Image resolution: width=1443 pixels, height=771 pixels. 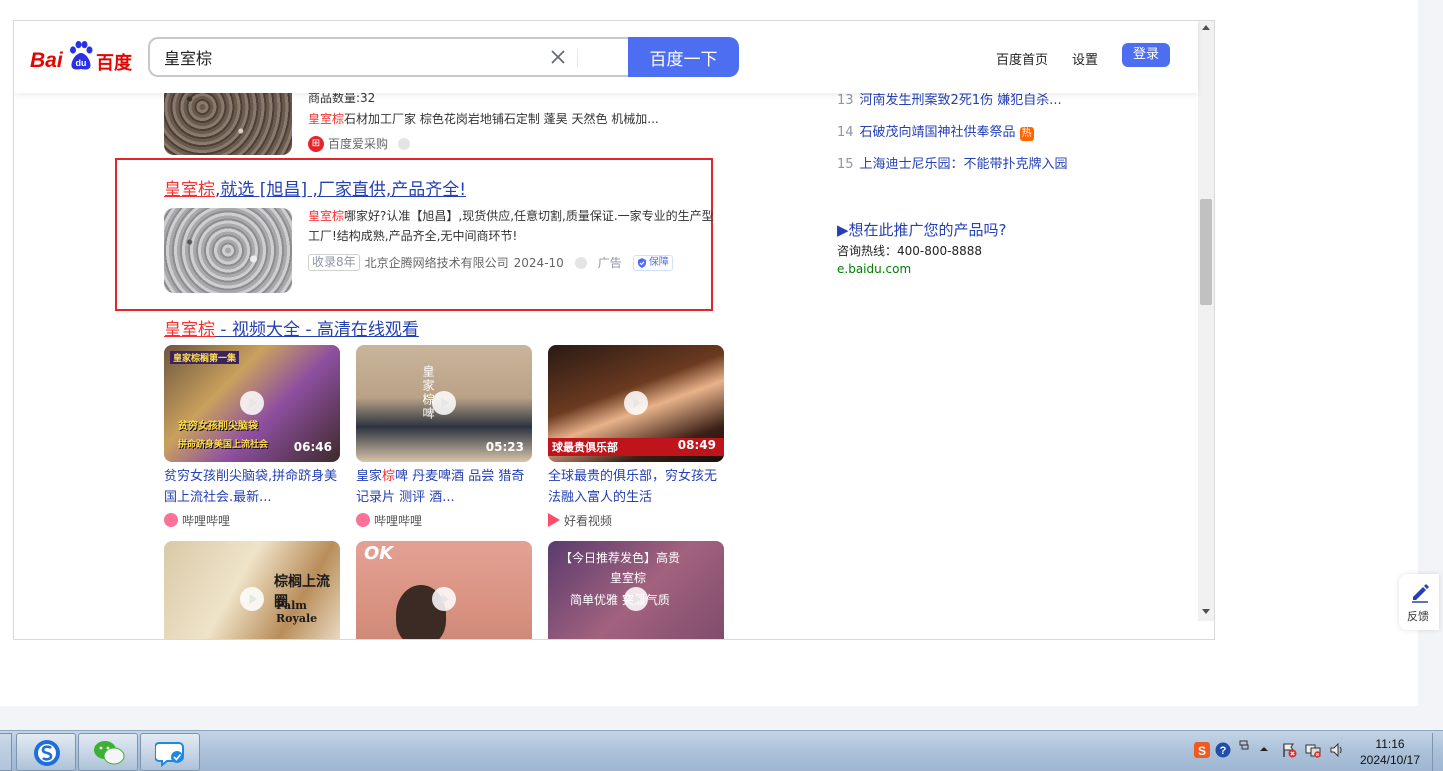 I want to click on hot-rank: 15, so click(x=845, y=164).